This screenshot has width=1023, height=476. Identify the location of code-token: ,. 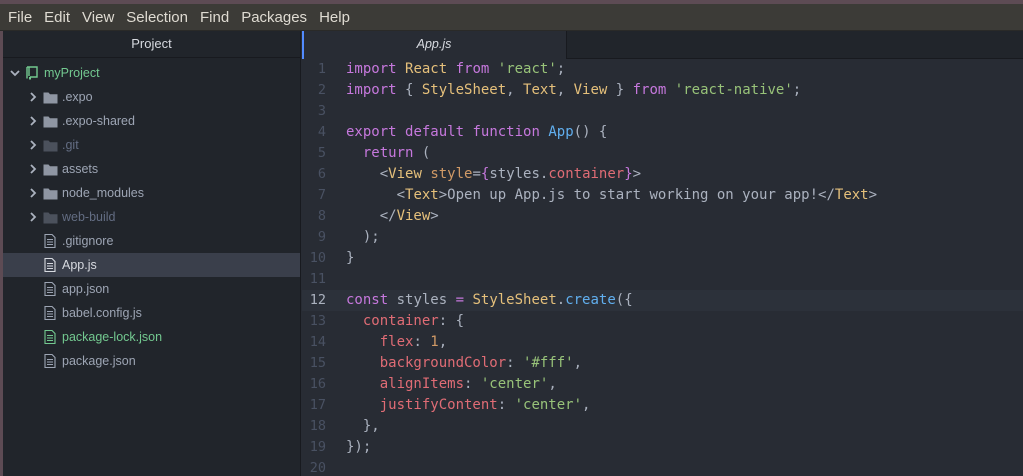
(586, 405).